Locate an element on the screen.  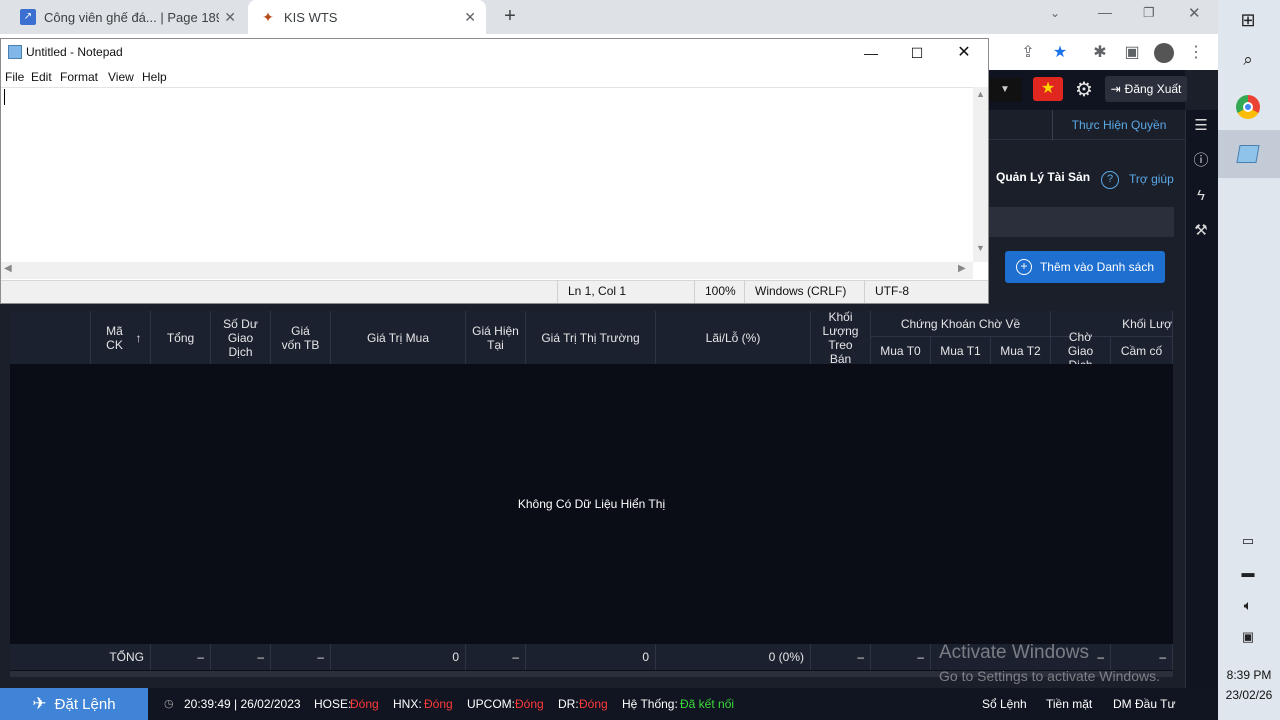
chevron-down-icon: ▼ is located at coordinates (1005, 90).